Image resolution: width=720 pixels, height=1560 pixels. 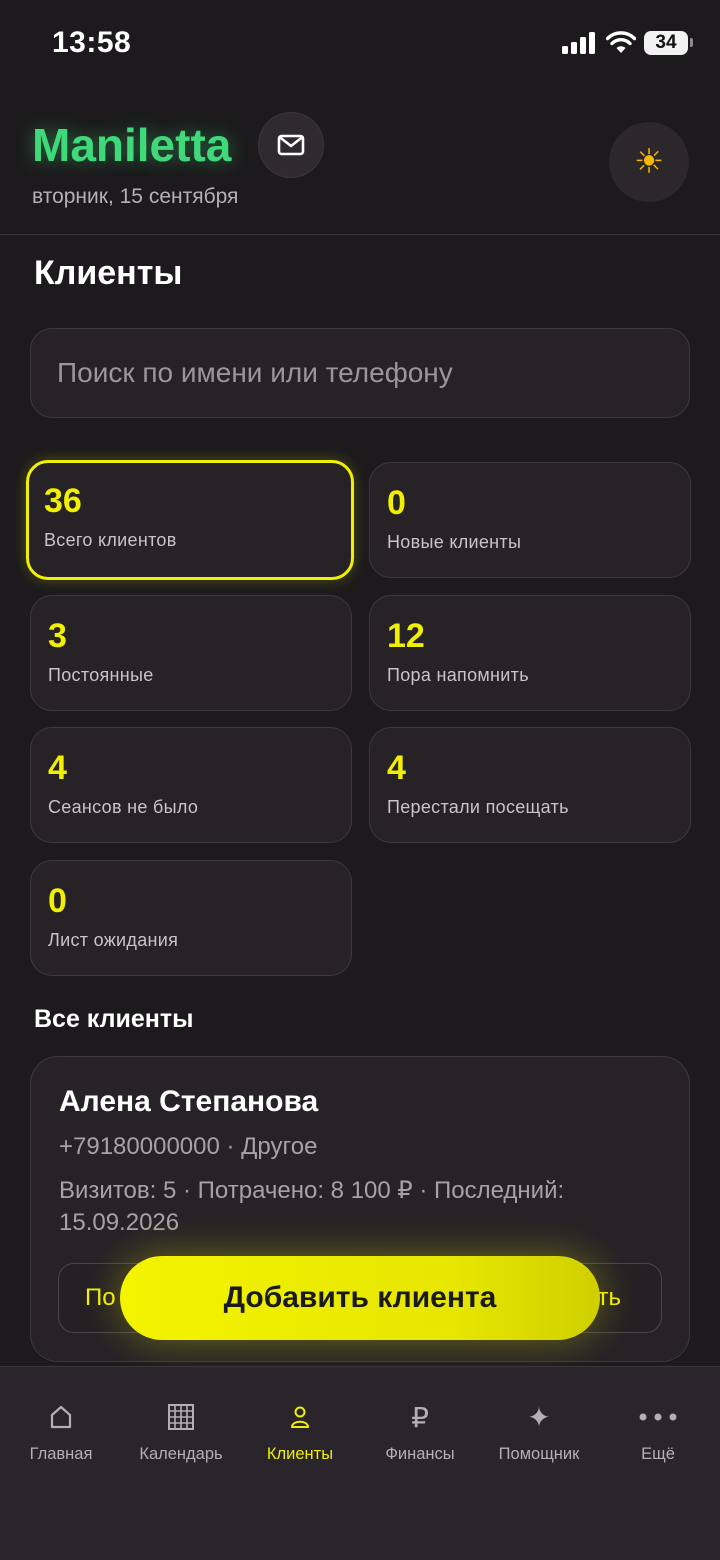 What do you see at coordinates (478, 807) in the screenshot?
I see `stat-label: Перестали посещать` at bounding box center [478, 807].